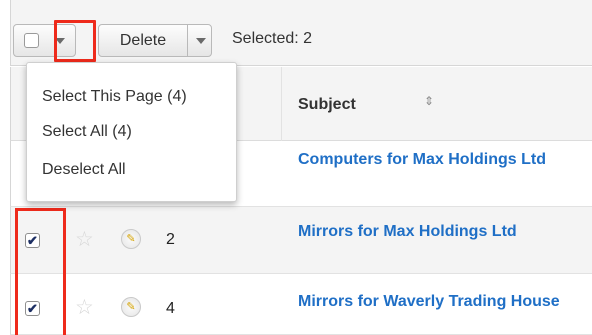 The height and width of the screenshot is (335, 592). I want to click on checkbox-column-highlight, so click(40, 271).